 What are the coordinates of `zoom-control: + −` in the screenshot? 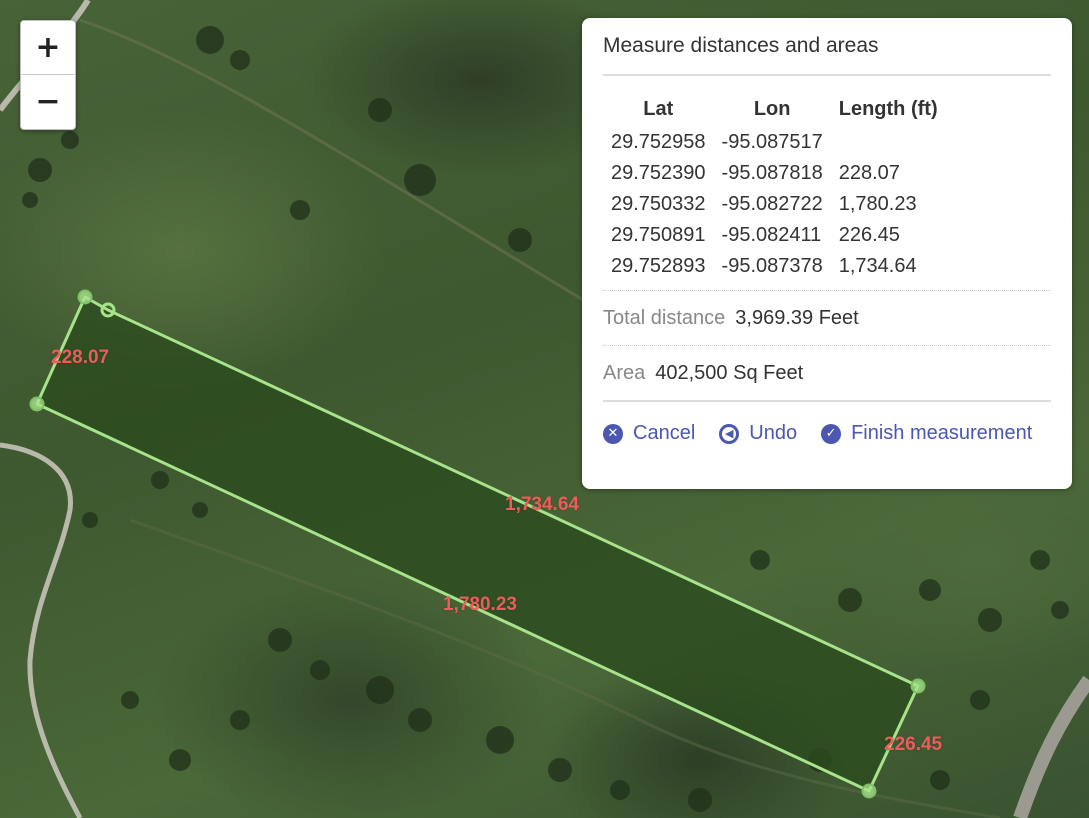 It's located at (48, 75).